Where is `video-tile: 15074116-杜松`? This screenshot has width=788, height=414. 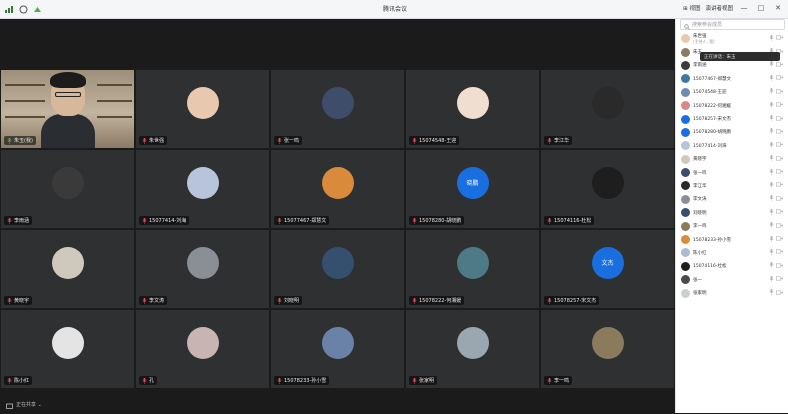 video-tile: 15074116-杜松 is located at coordinates (607, 189).